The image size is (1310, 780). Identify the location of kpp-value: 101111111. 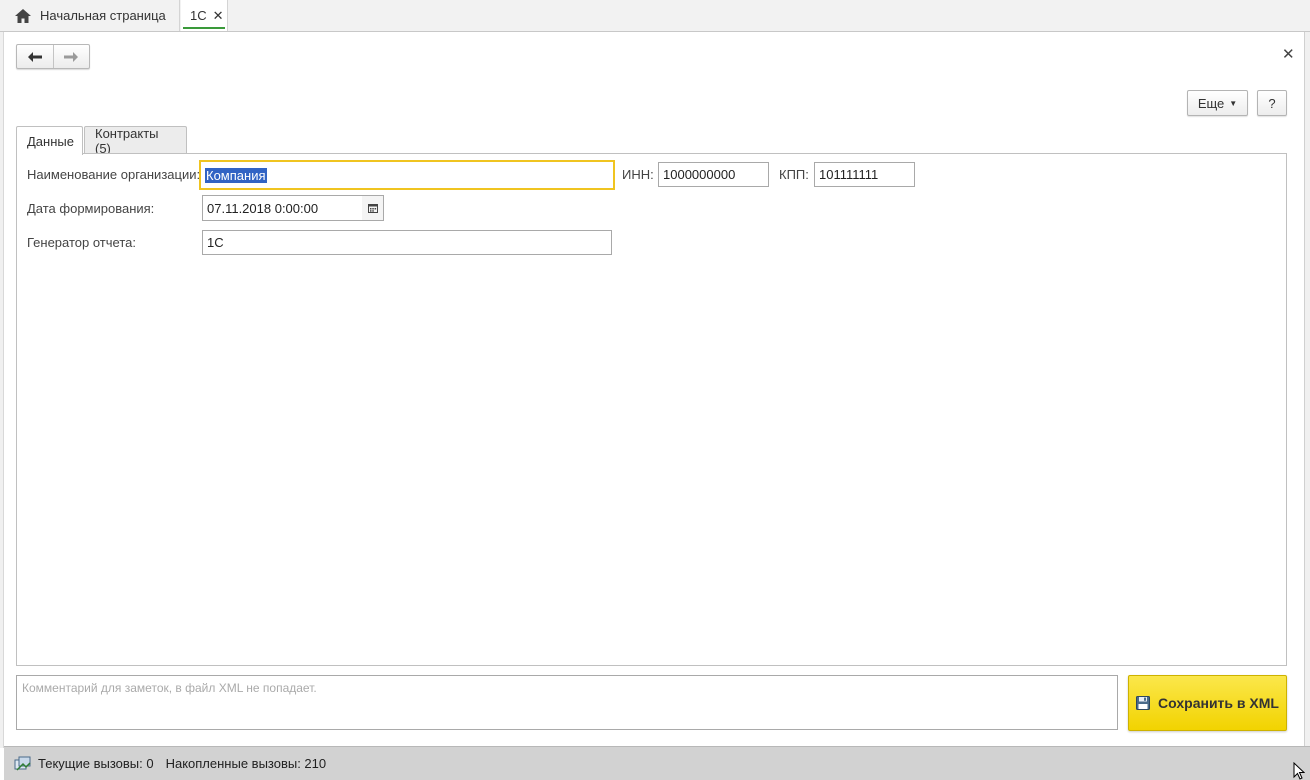
(849, 174).